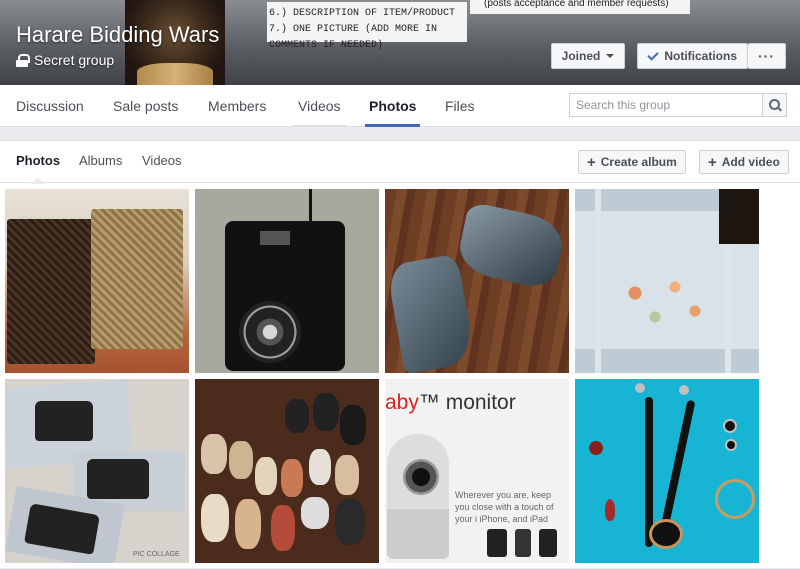 Image resolution: width=800 pixels, height=569 pixels. Describe the element at coordinates (653, 54) in the screenshot. I see `check-icon` at that location.